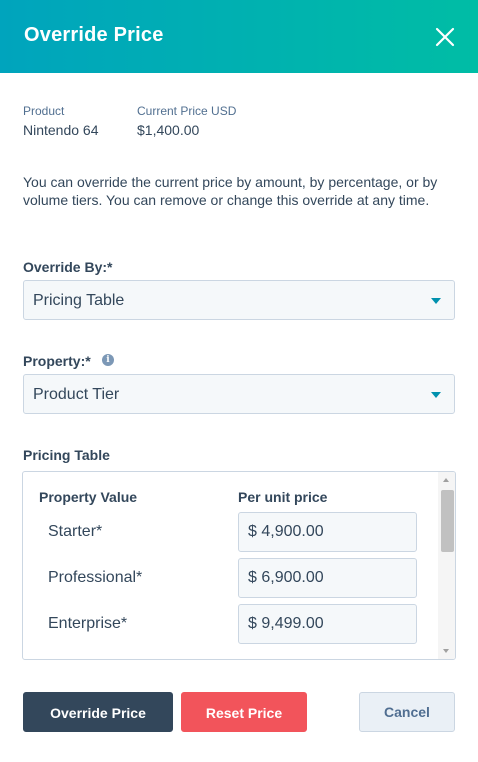 The width and height of the screenshot is (478, 762). What do you see at coordinates (98, 712) in the screenshot?
I see `override-price-button: Override Price` at bounding box center [98, 712].